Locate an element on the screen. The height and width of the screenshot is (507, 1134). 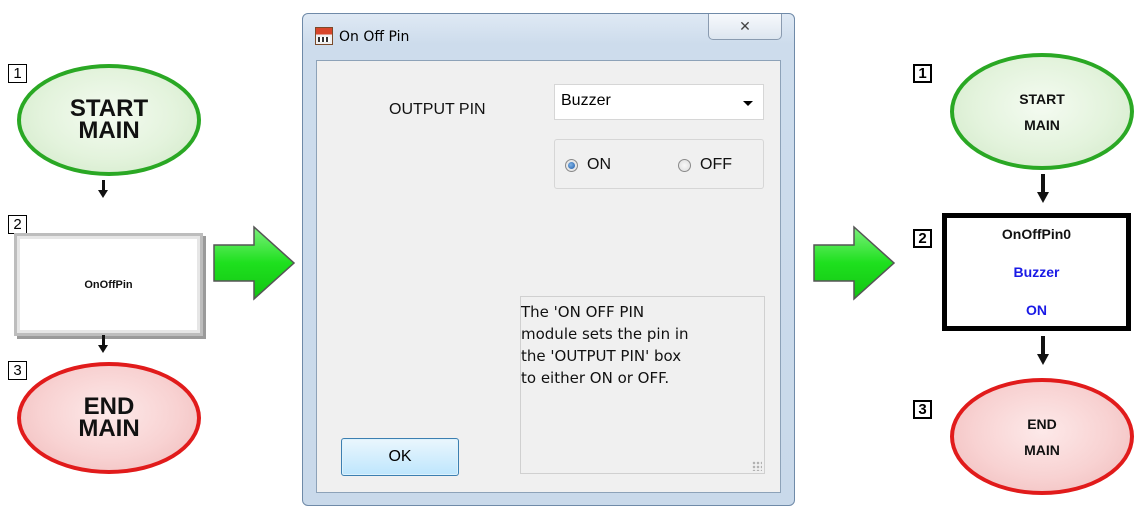
close-icon: ✕ is located at coordinates (745, 26).